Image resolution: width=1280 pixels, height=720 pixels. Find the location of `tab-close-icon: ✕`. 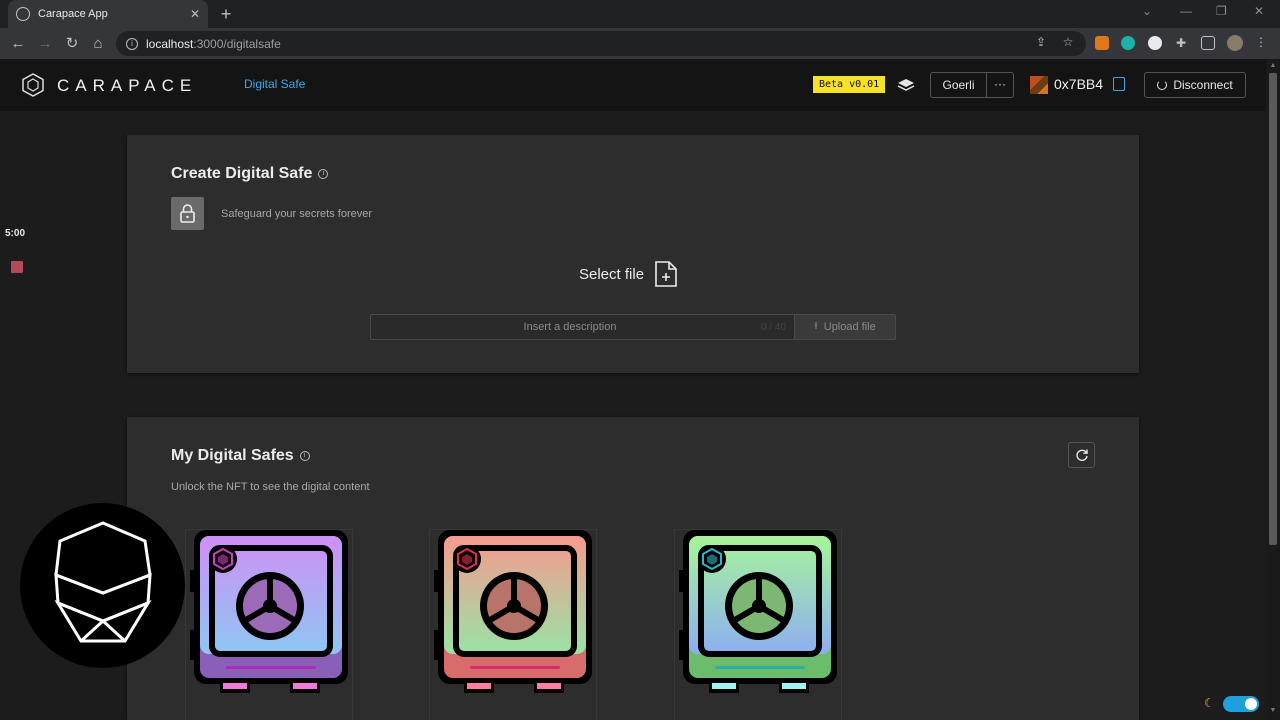

tab-close-icon: ✕ is located at coordinates (195, 14).